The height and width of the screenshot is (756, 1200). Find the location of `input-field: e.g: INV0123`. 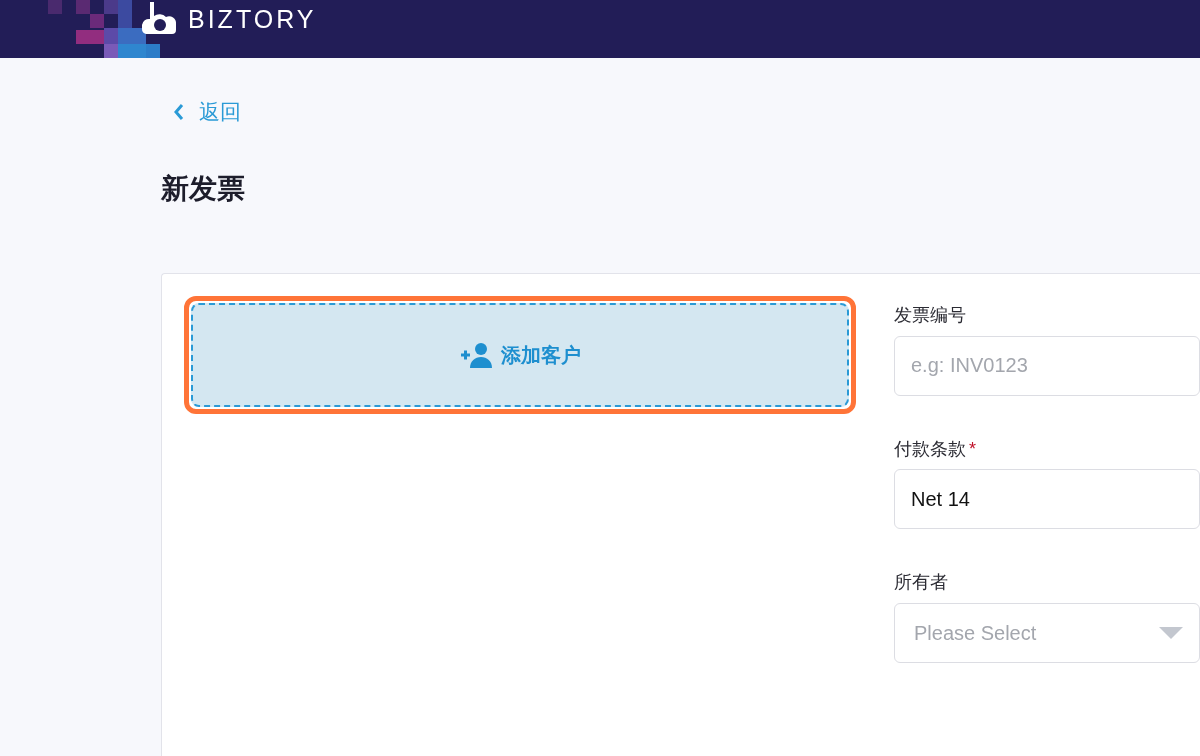

input-field: e.g: INV0123 is located at coordinates (1047, 365).